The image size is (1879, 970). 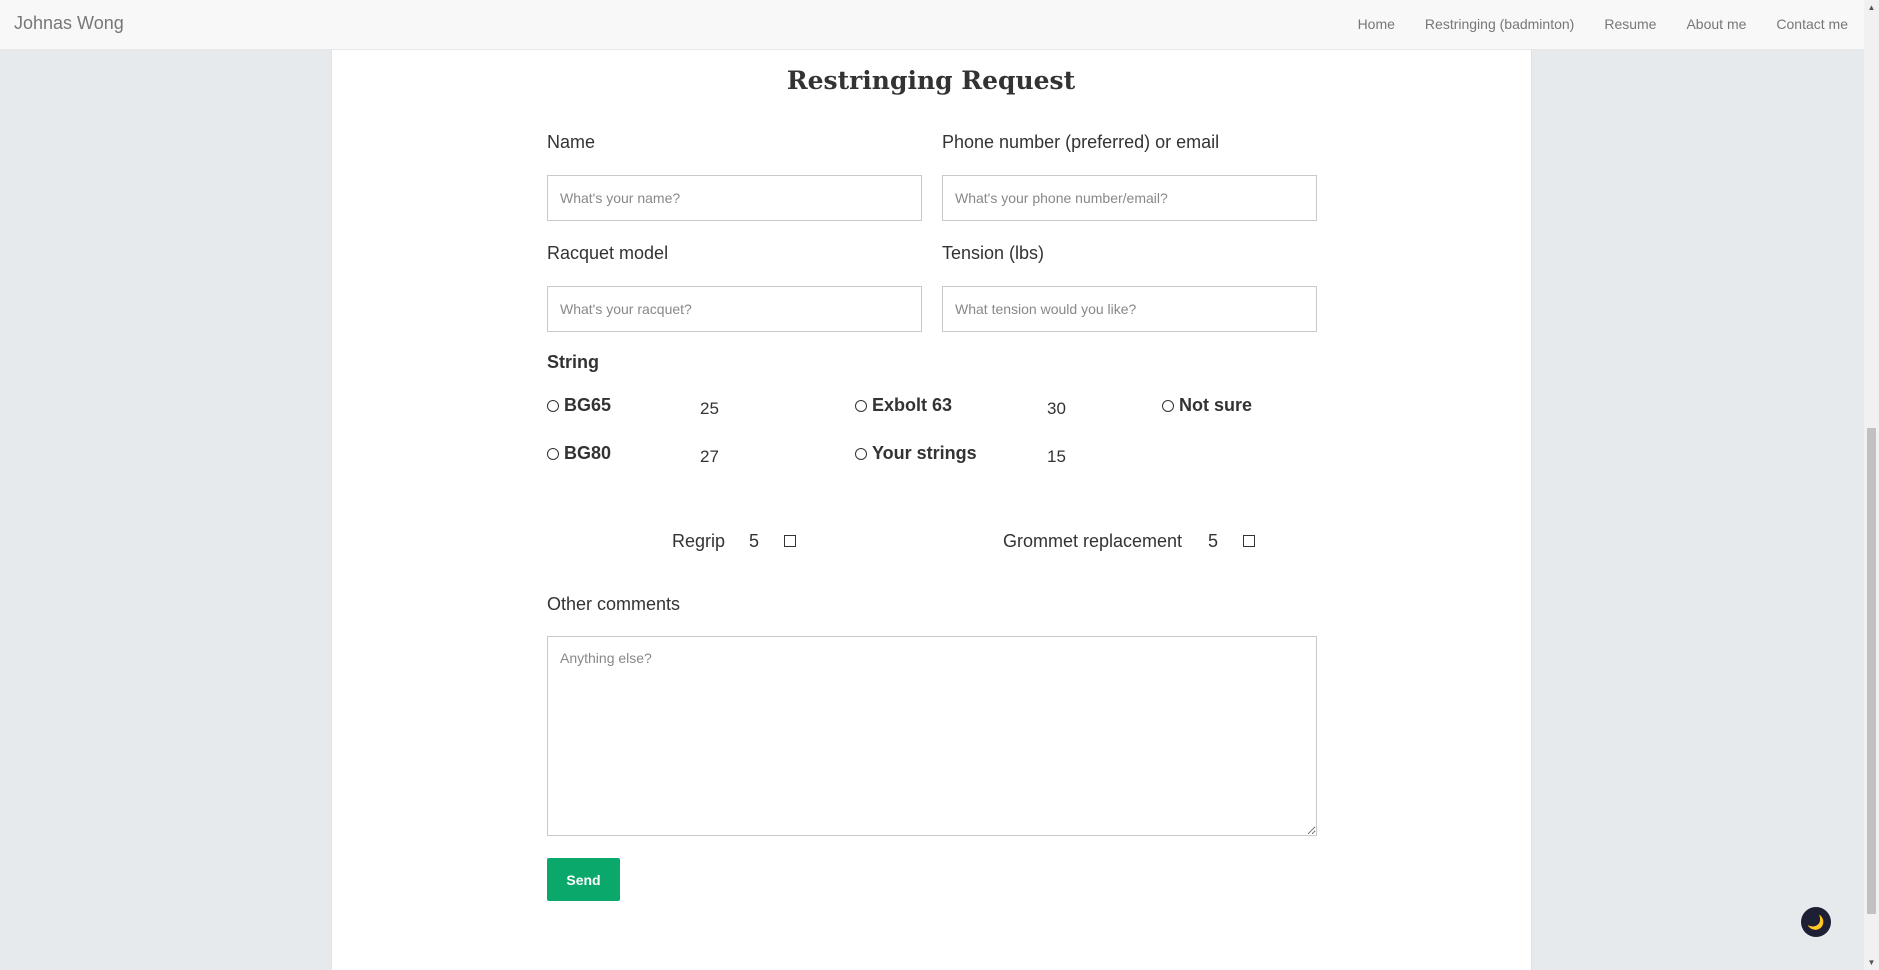 What do you see at coordinates (1213, 541) in the screenshot?
I see `grommet-price: 5` at bounding box center [1213, 541].